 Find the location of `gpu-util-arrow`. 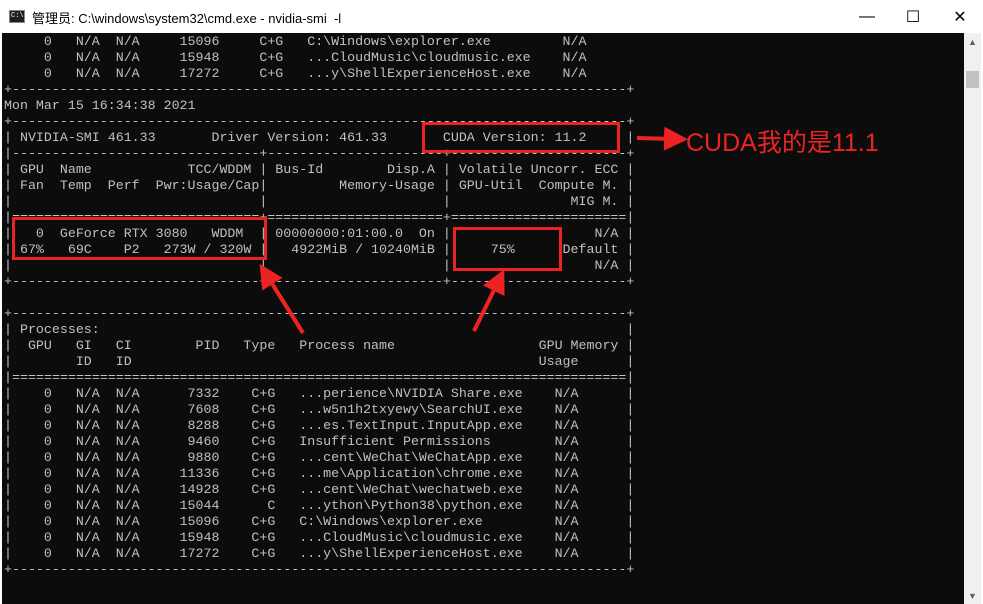

gpu-util-arrow is located at coordinates (488, 300).